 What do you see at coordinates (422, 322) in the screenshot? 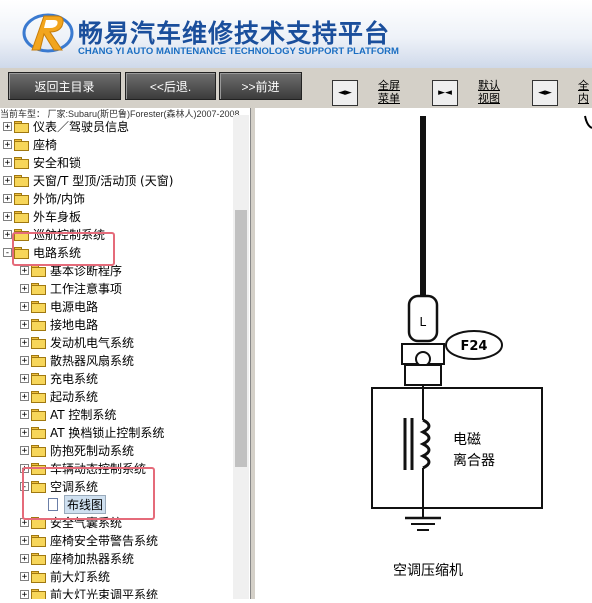
I see `connector-pin-mark: L` at bounding box center [422, 322].